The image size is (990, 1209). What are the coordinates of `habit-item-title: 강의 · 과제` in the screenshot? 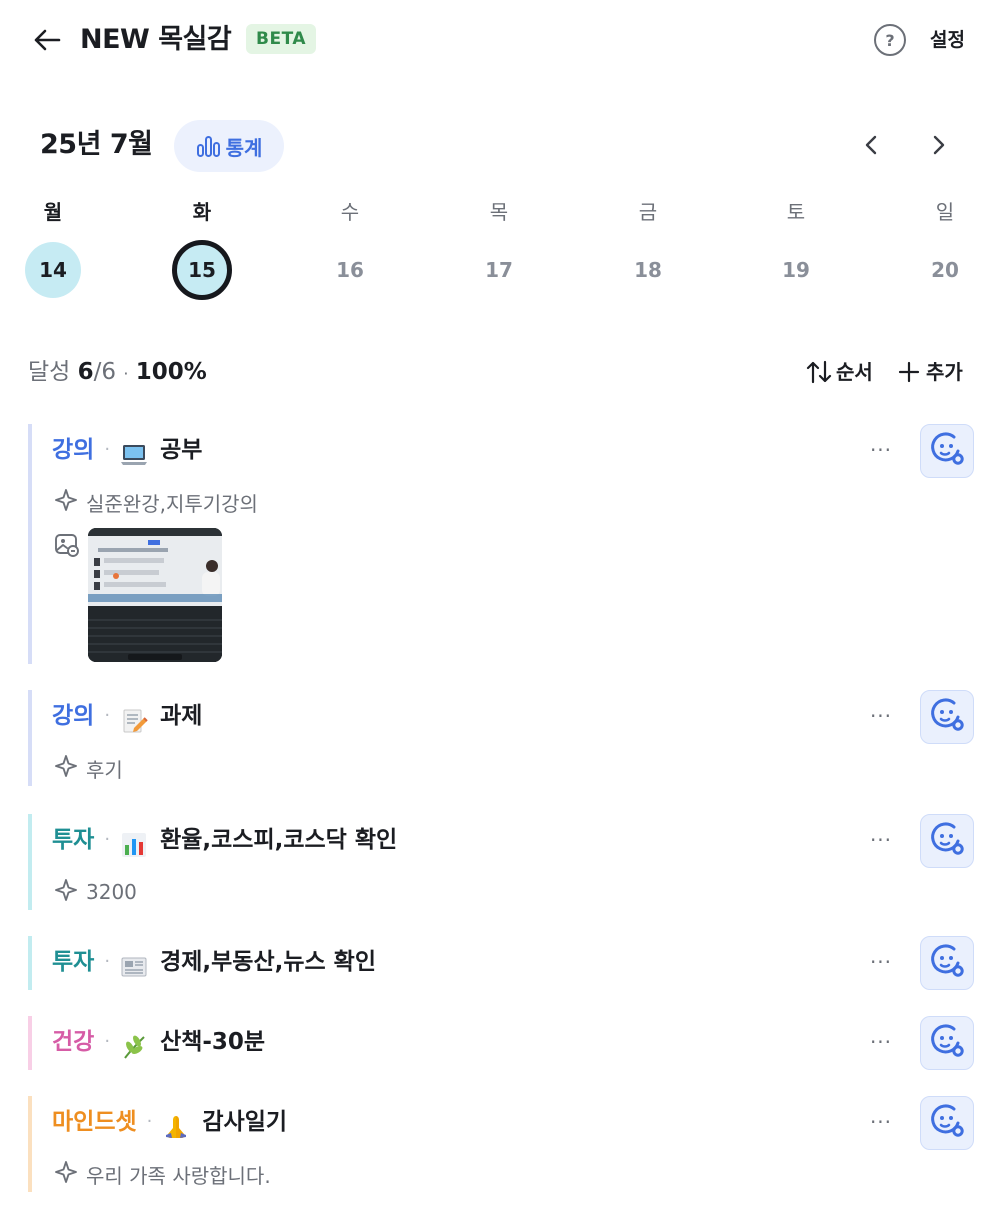 It's located at (127, 716).